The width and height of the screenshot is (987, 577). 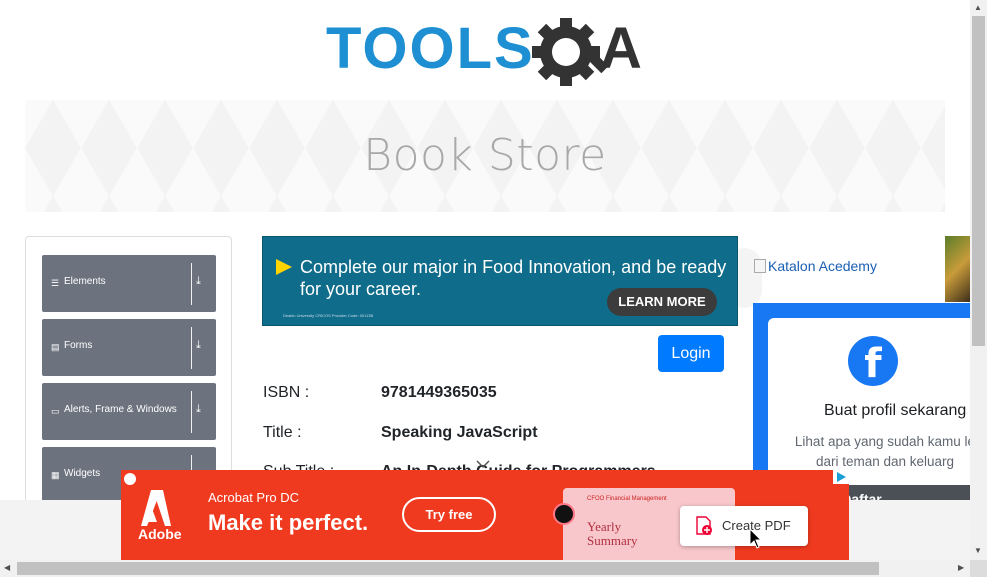 I want to click on facebook-ad-subtitle-line: dari teman dan keluarg, so click(x=885, y=461).